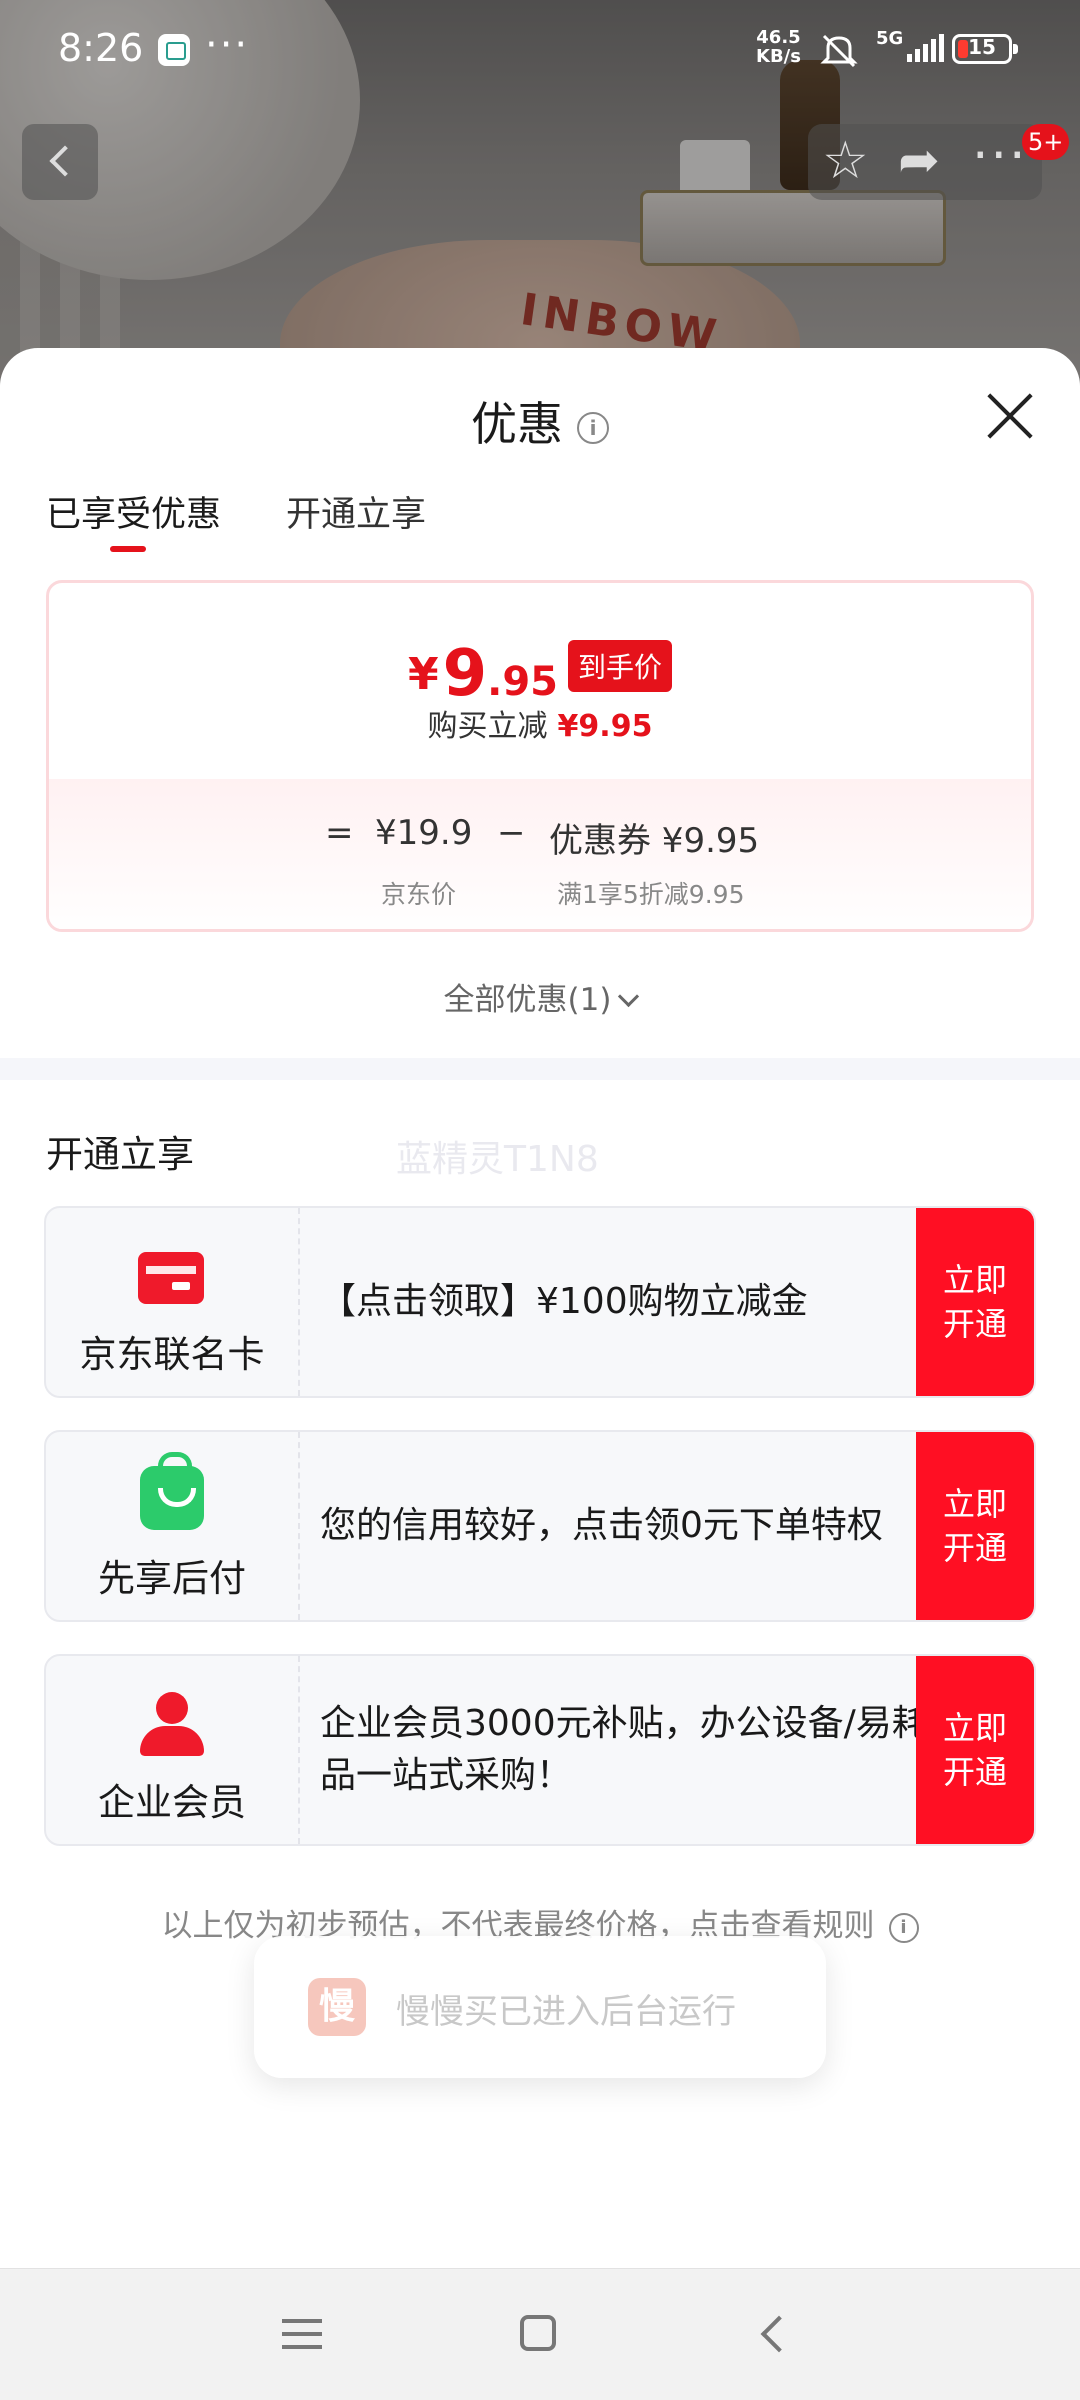  I want to click on network-speed-value: 46.5, so click(778, 37).